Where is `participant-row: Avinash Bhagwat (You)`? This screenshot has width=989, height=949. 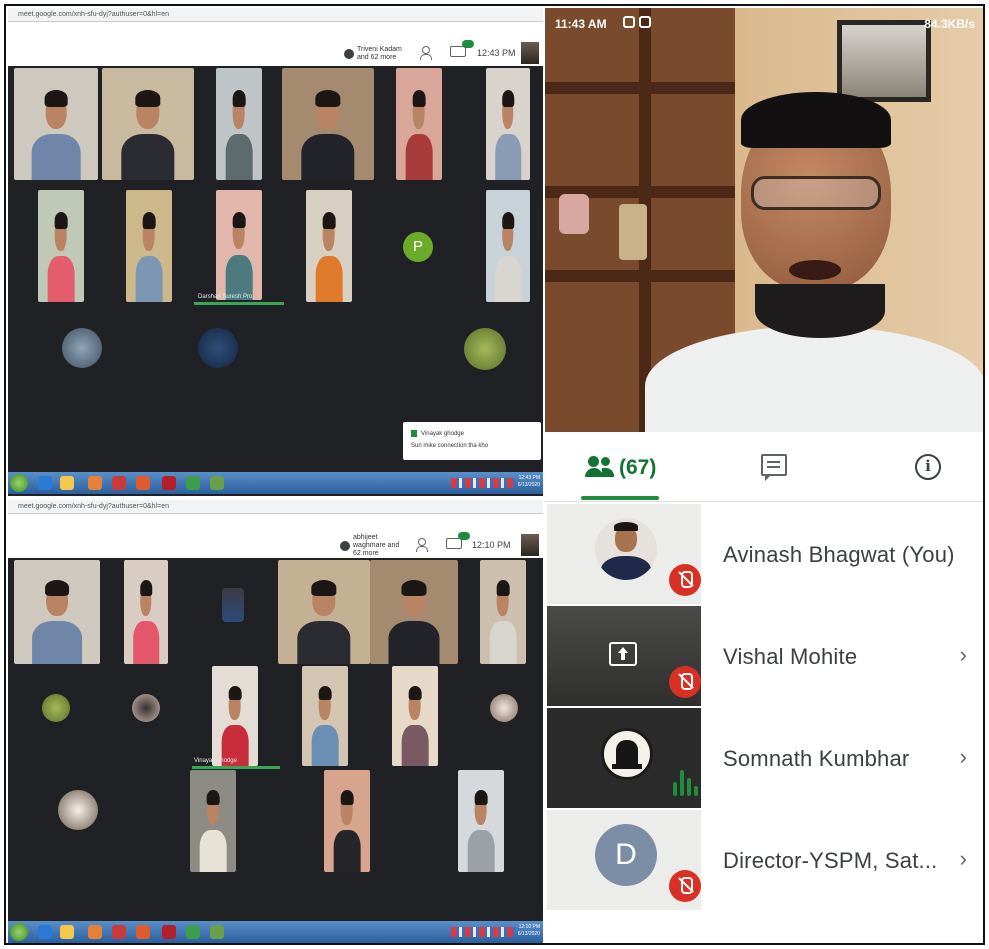 participant-row: Avinash Bhagwat (You) is located at coordinates (764, 554).